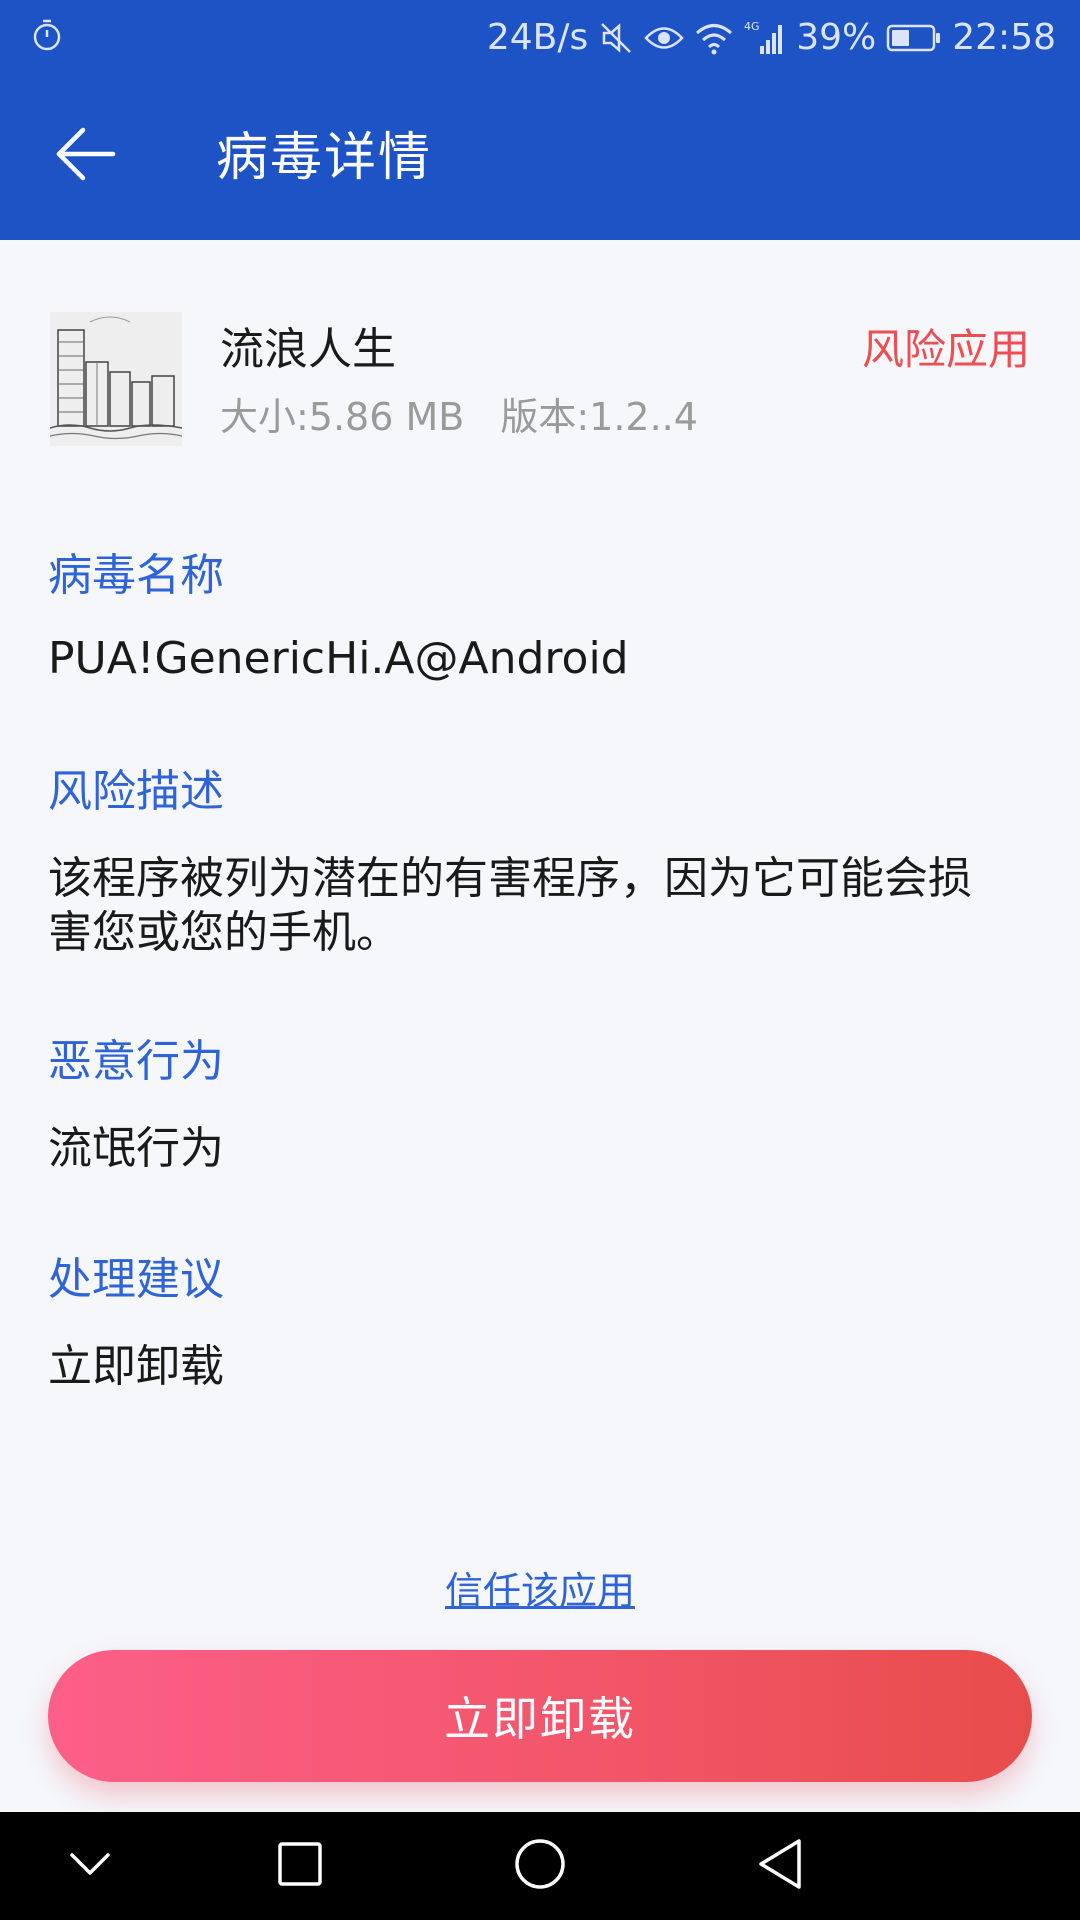 This screenshot has width=1080, height=1920. I want to click on triangle-back-icon, so click(780, 1866).